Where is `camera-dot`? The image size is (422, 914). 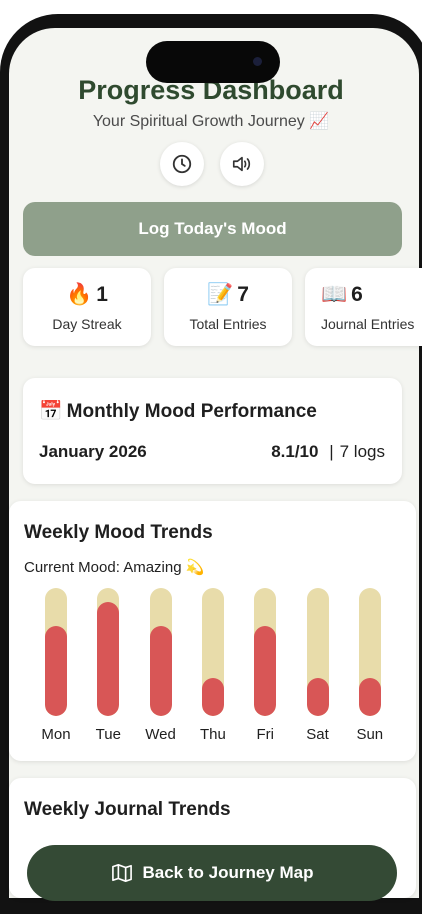
camera-dot is located at coordinates (257, 61).